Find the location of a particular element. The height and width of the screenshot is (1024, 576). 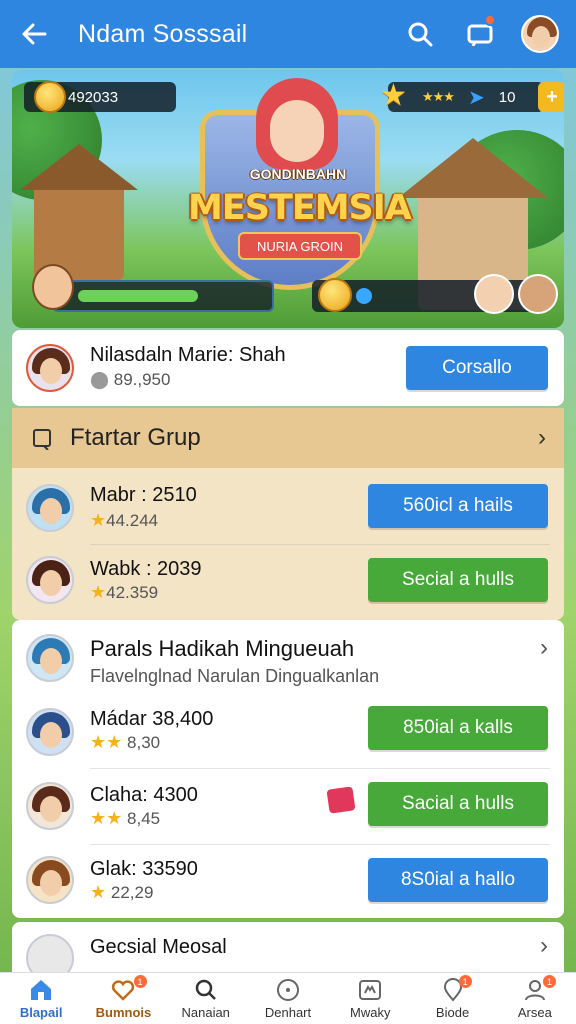

member-action-button: Secial a hulls is located at coordinates (458, 580).